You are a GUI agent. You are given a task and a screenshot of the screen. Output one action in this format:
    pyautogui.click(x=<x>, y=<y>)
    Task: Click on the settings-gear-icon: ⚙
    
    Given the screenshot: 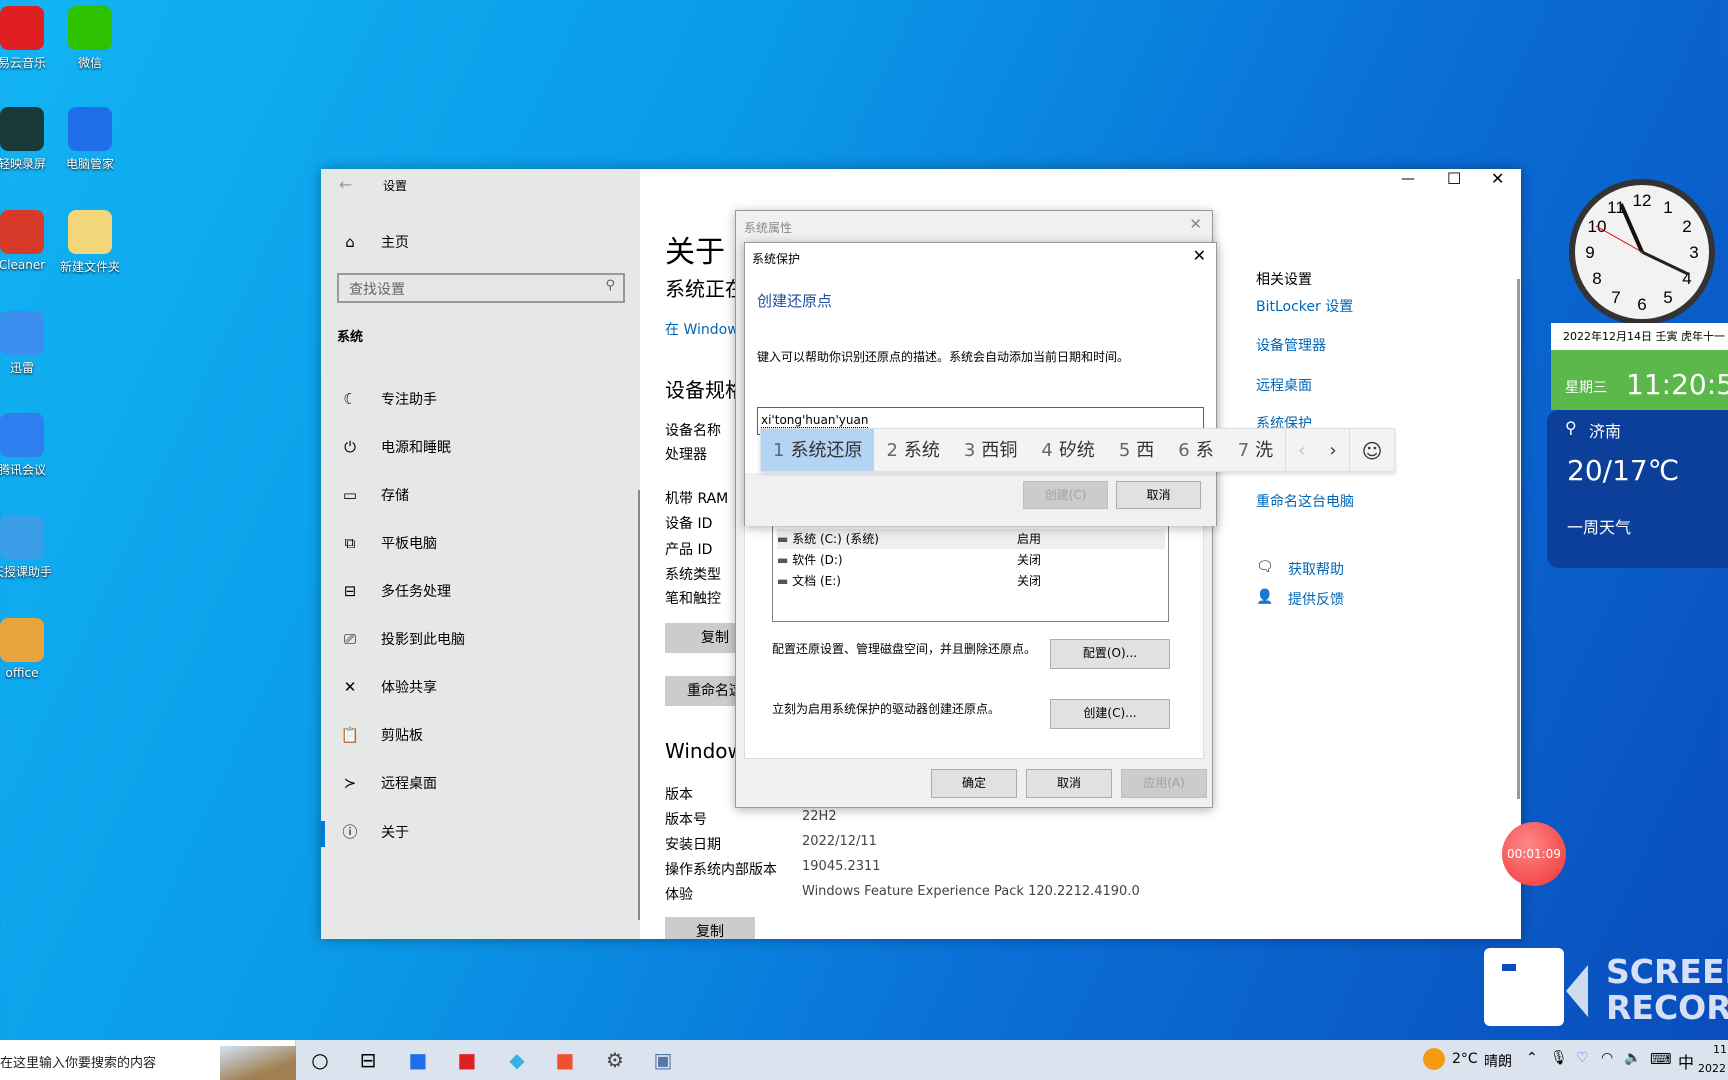 What is the action you would take?
    pyautogui.click(x=615, y=1060)
    